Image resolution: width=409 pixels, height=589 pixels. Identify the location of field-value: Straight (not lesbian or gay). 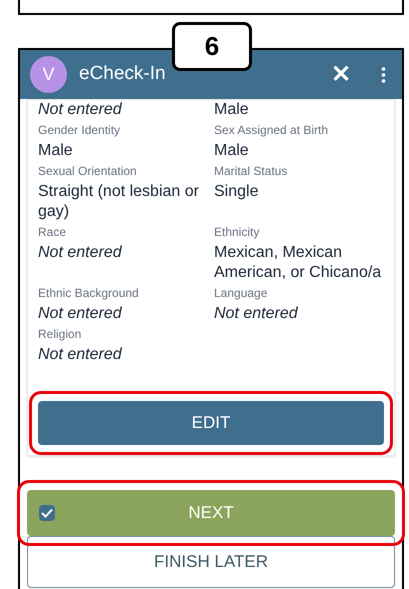
(119, 202).